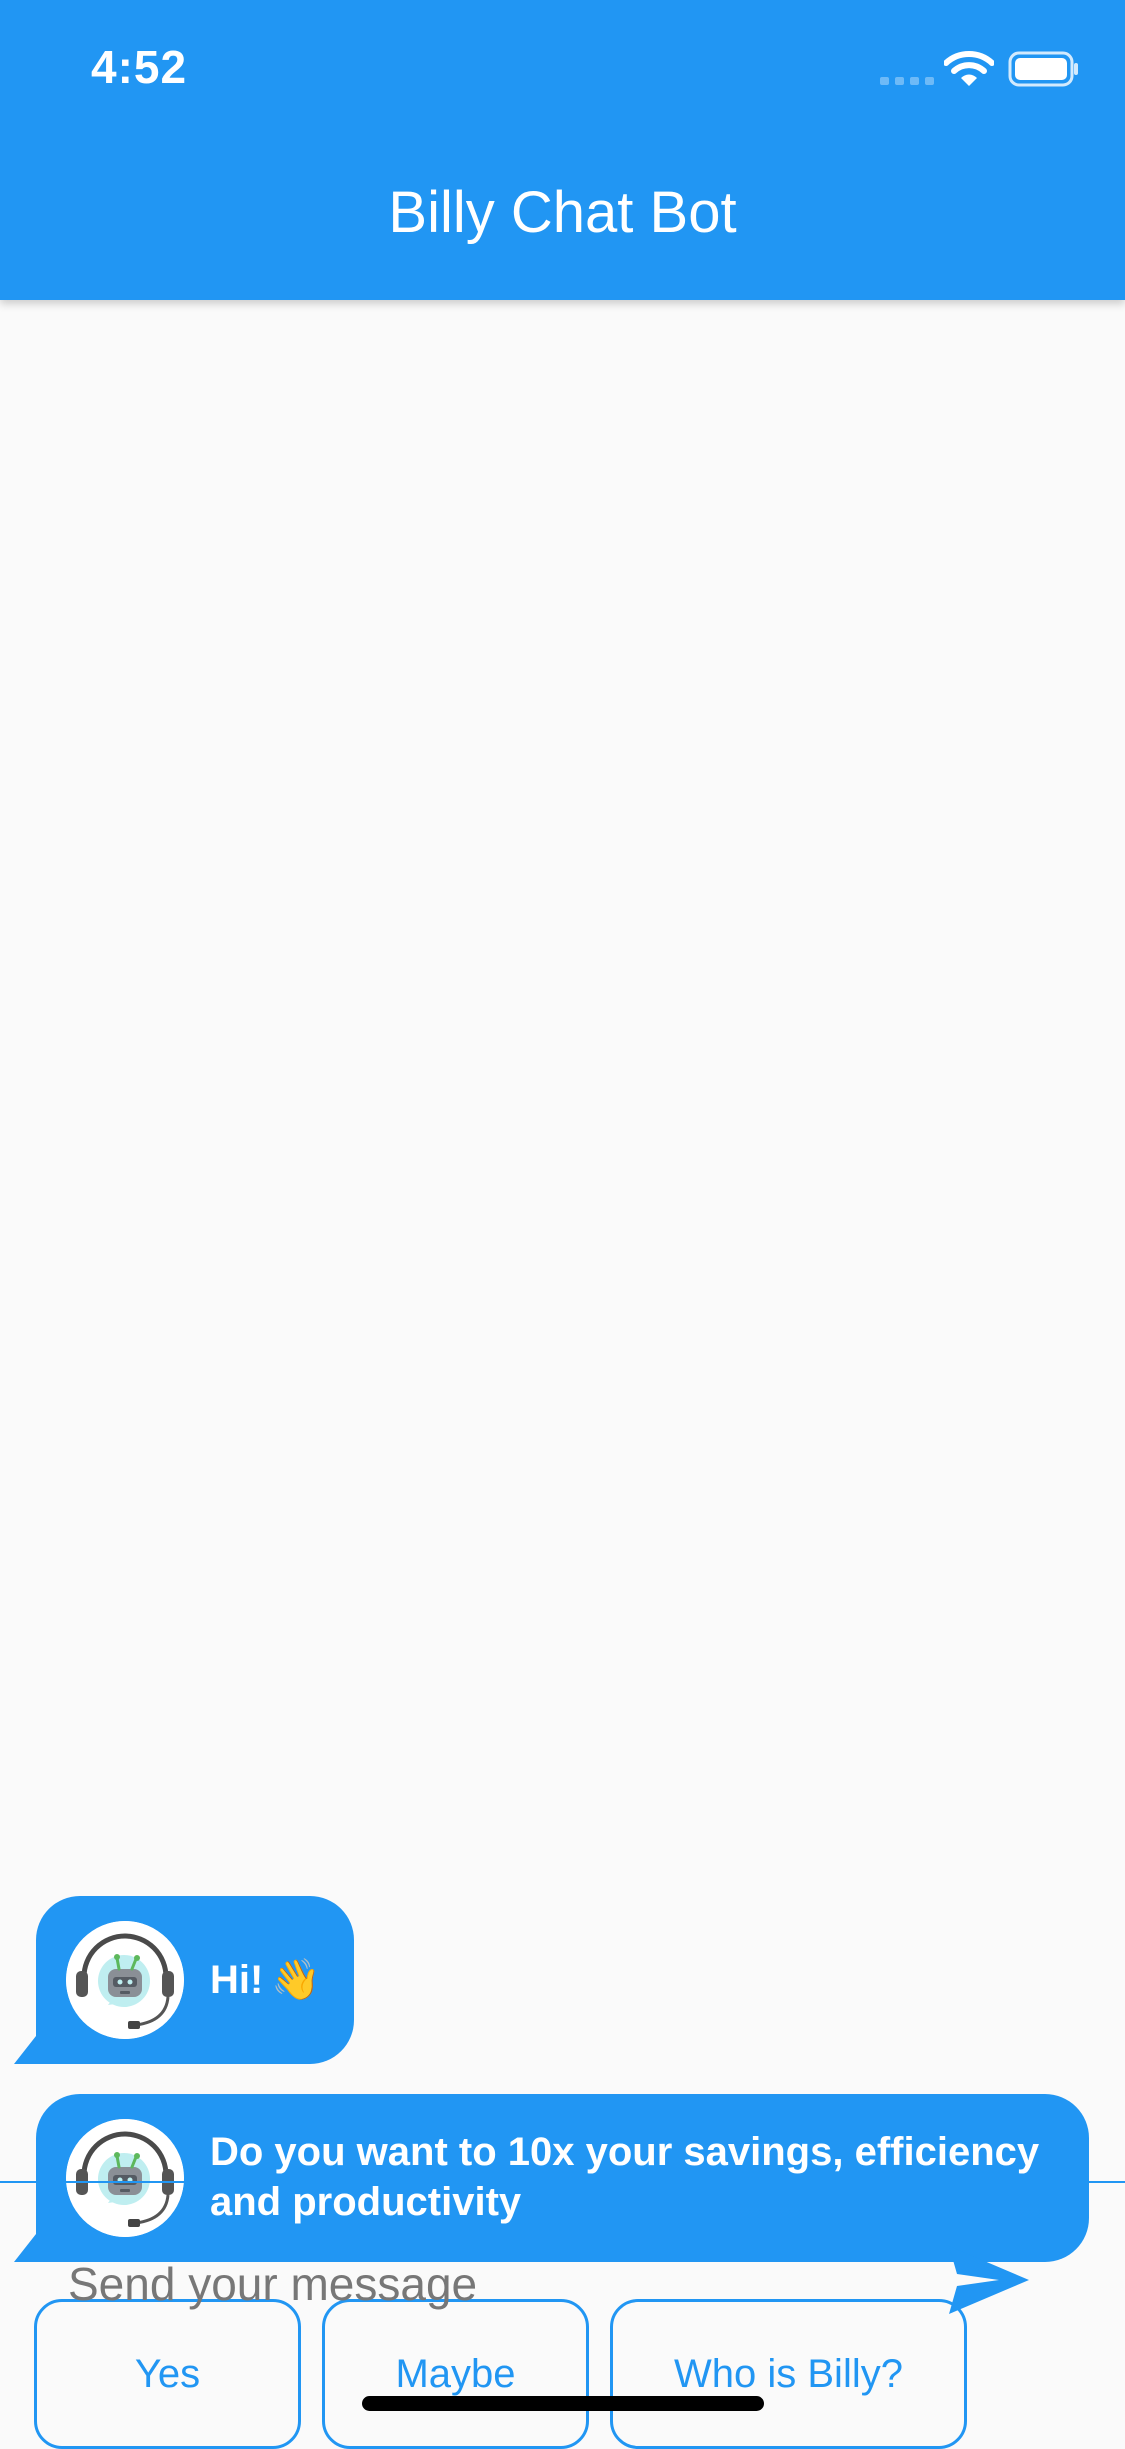  Describe the element at coordinates (266, 1980) in the screenshot. I see `message-text: Hi! 👋` at that location.